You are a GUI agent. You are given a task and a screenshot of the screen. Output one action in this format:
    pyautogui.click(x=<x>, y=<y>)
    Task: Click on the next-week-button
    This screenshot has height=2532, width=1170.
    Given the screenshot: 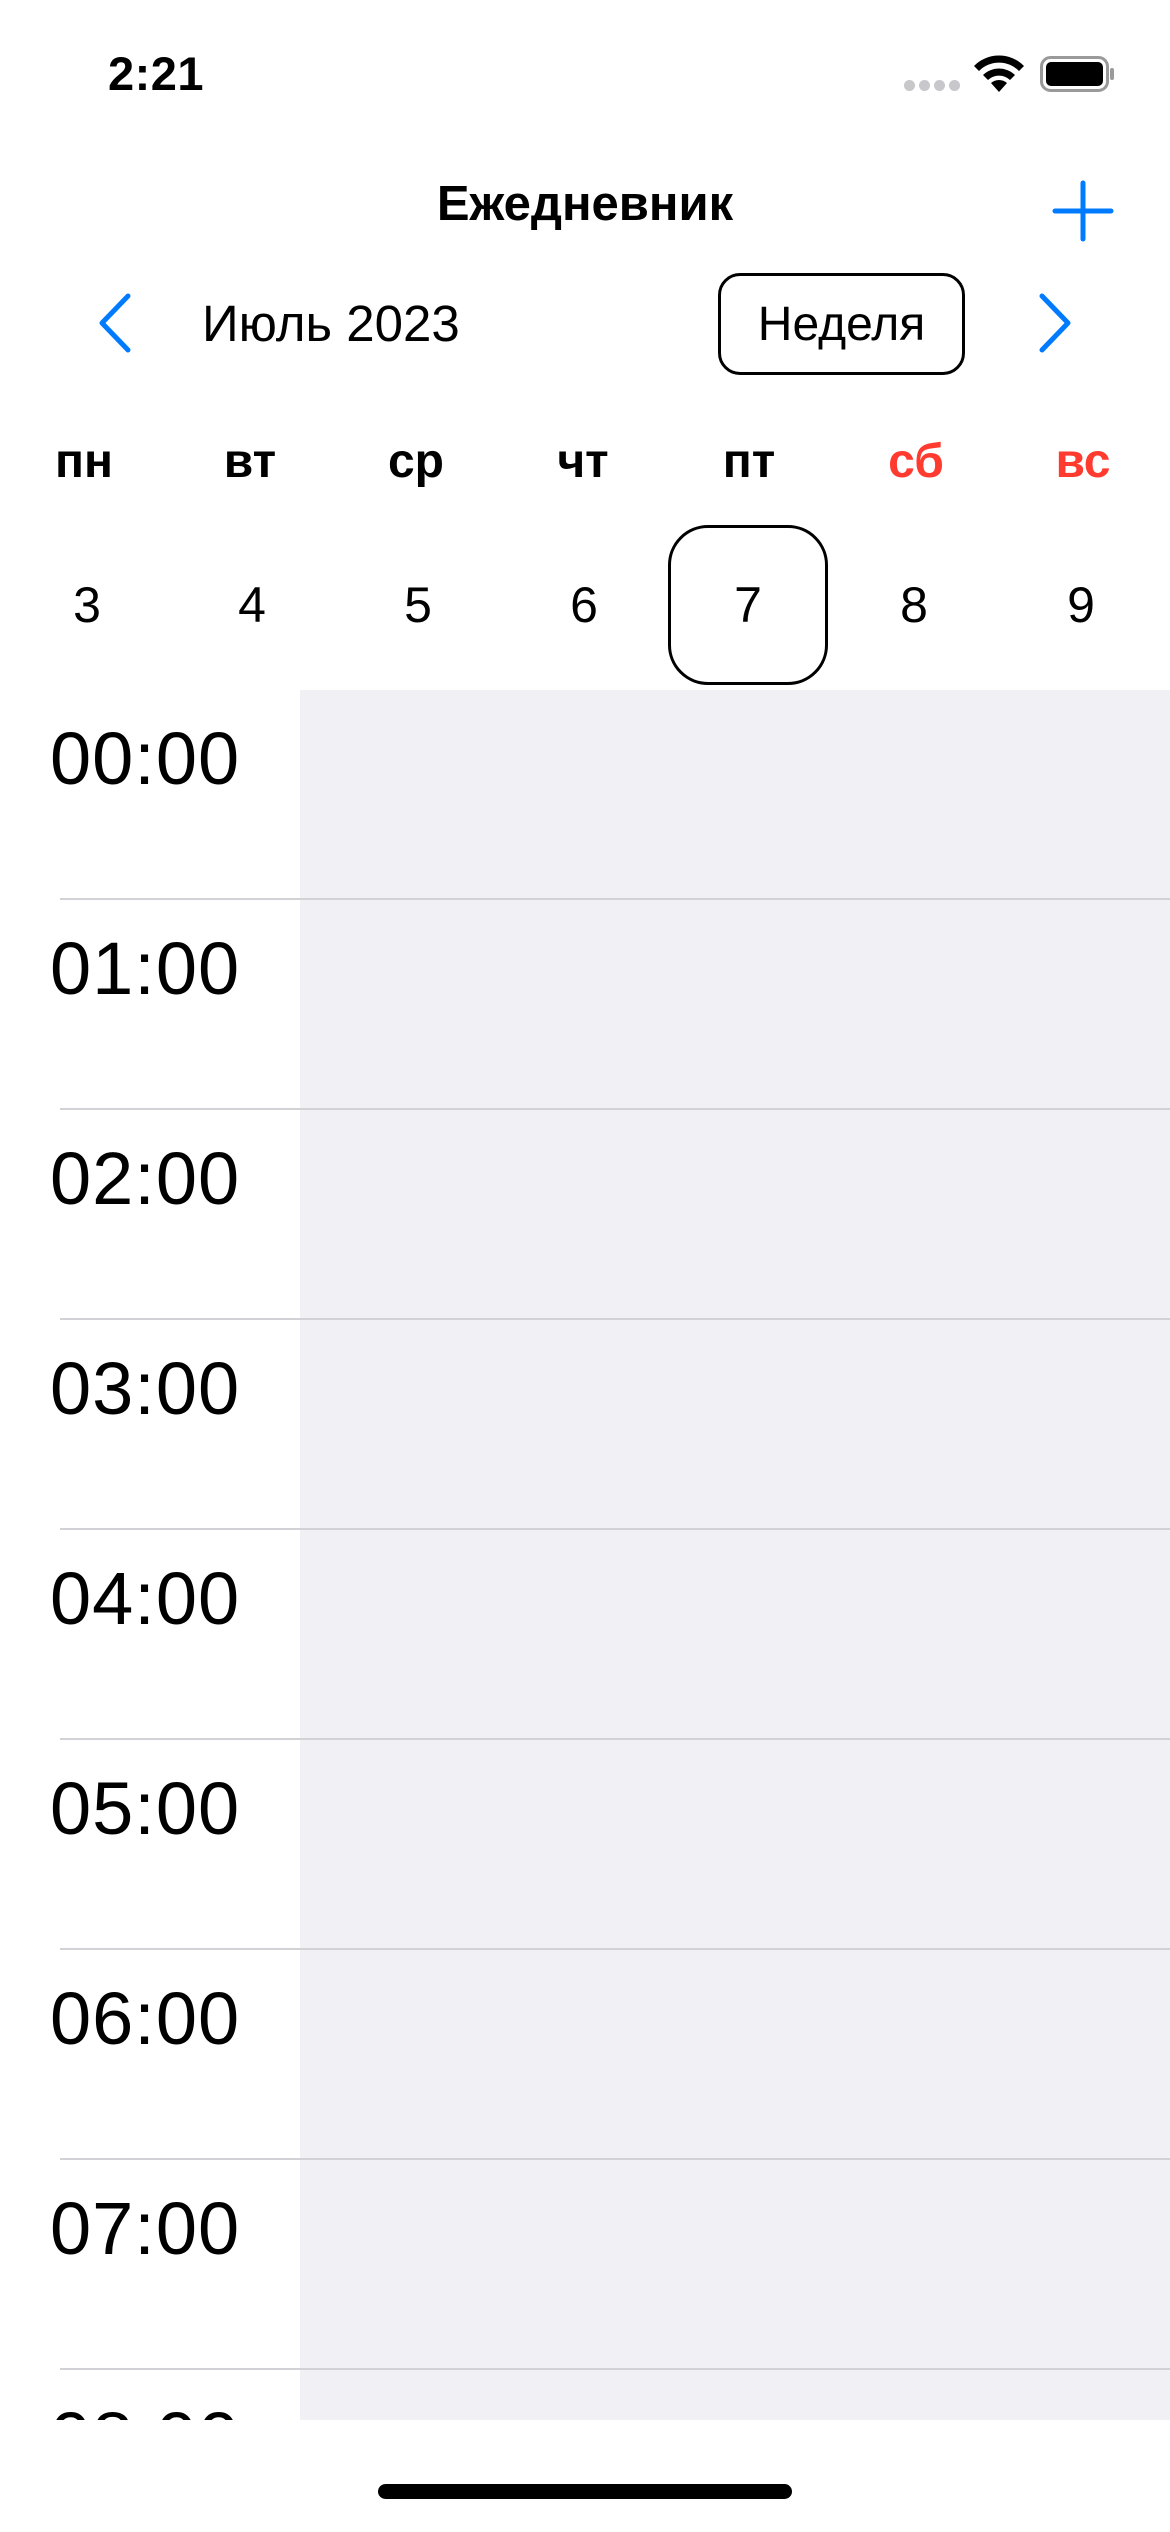 What is the action you would take?
    pyautogui.click(x=1055, y=323)
    